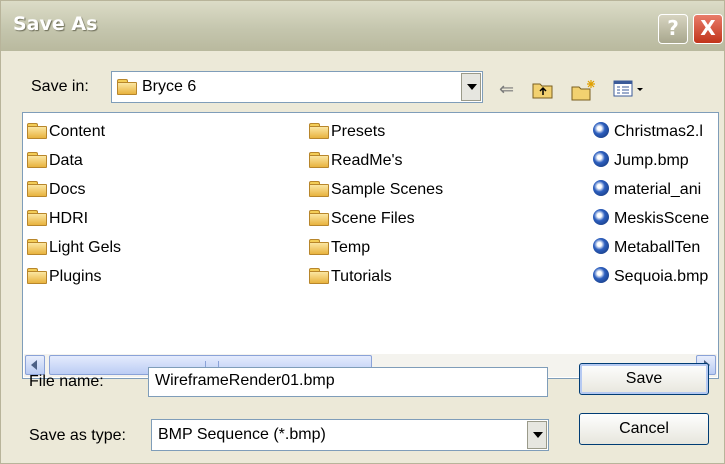 The height and width of the screenshot is (464, 725). What do you see at coordinates (362, 219) in the screenshot?
I see `list-item: Scene Files` at bounding box center [362, 219].